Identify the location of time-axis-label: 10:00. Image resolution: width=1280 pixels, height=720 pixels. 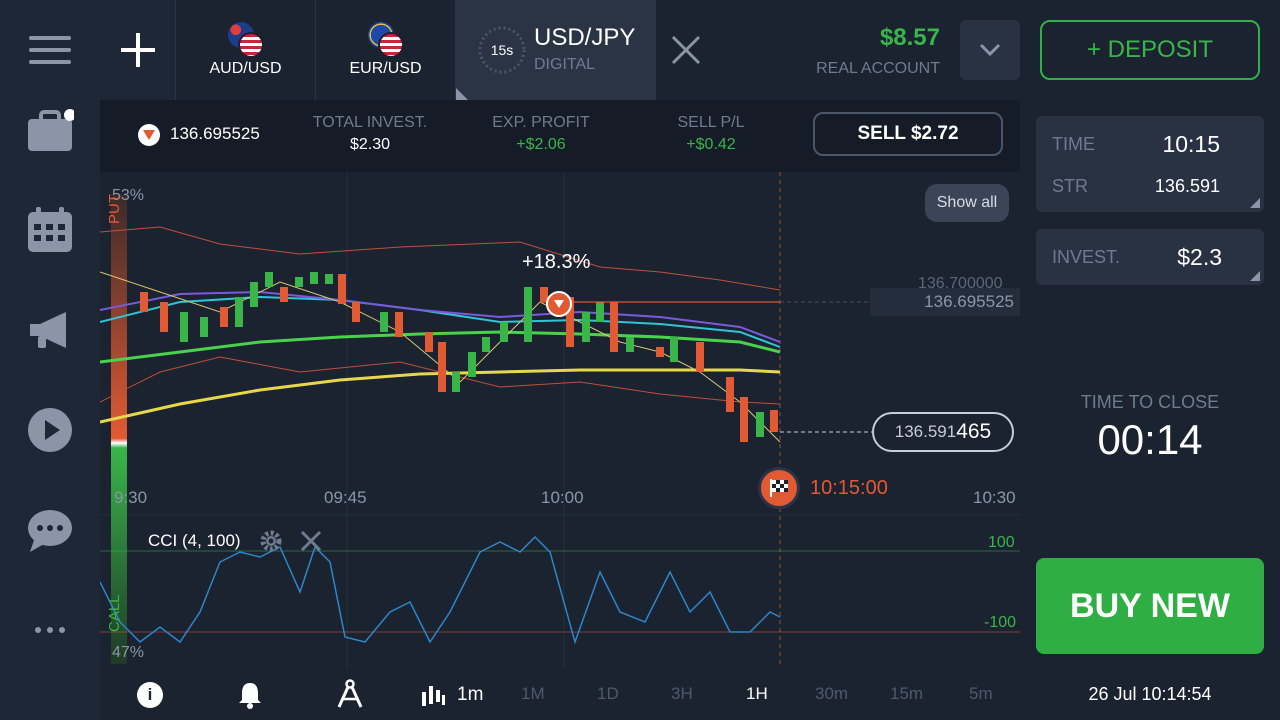
(562, 497).